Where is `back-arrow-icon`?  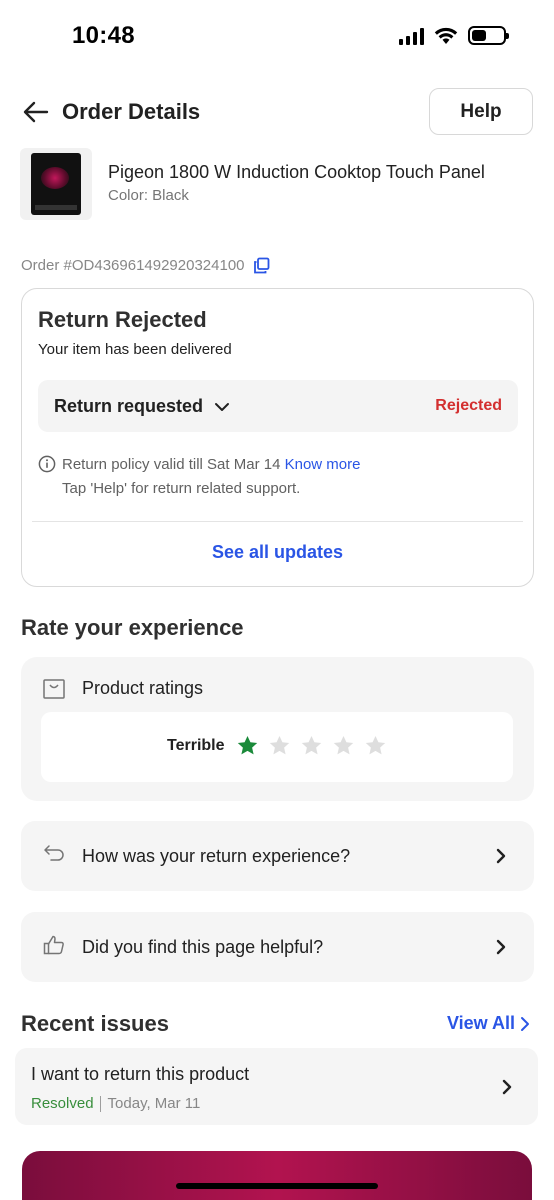
back-arrow-icon is located at coordinates (36, 112).